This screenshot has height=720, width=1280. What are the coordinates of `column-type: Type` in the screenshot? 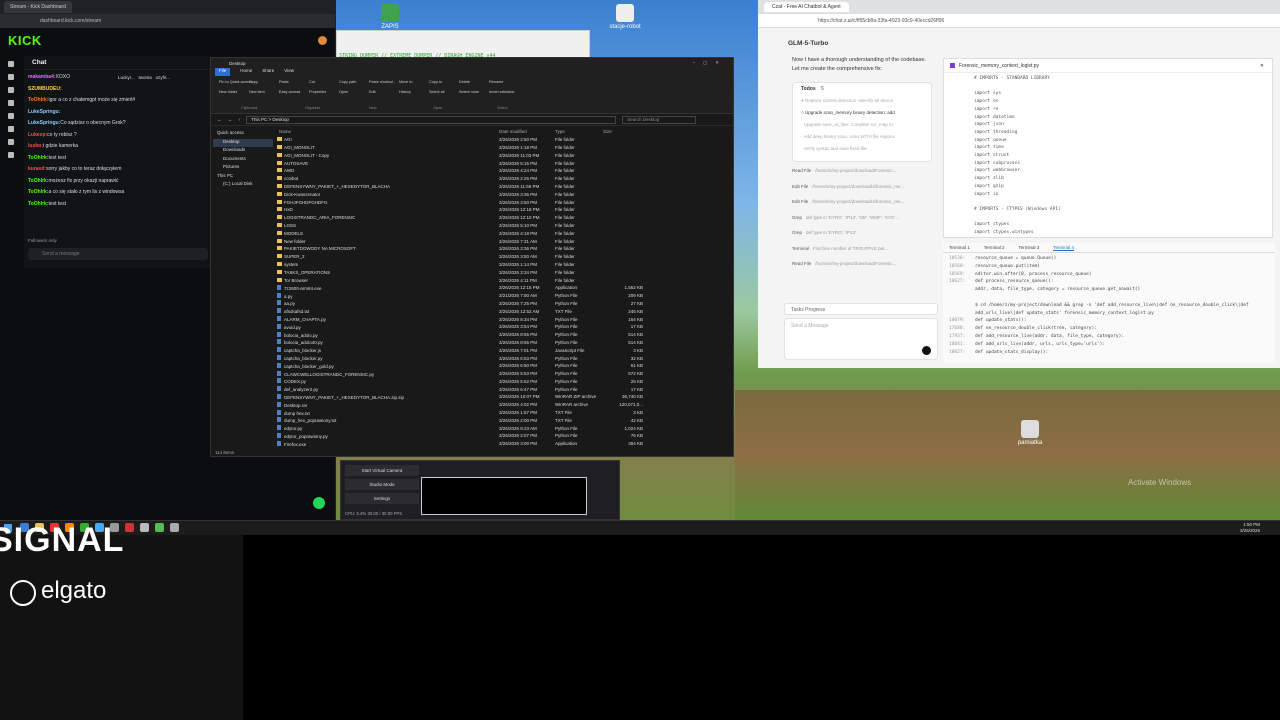 It's located at (579, 131).